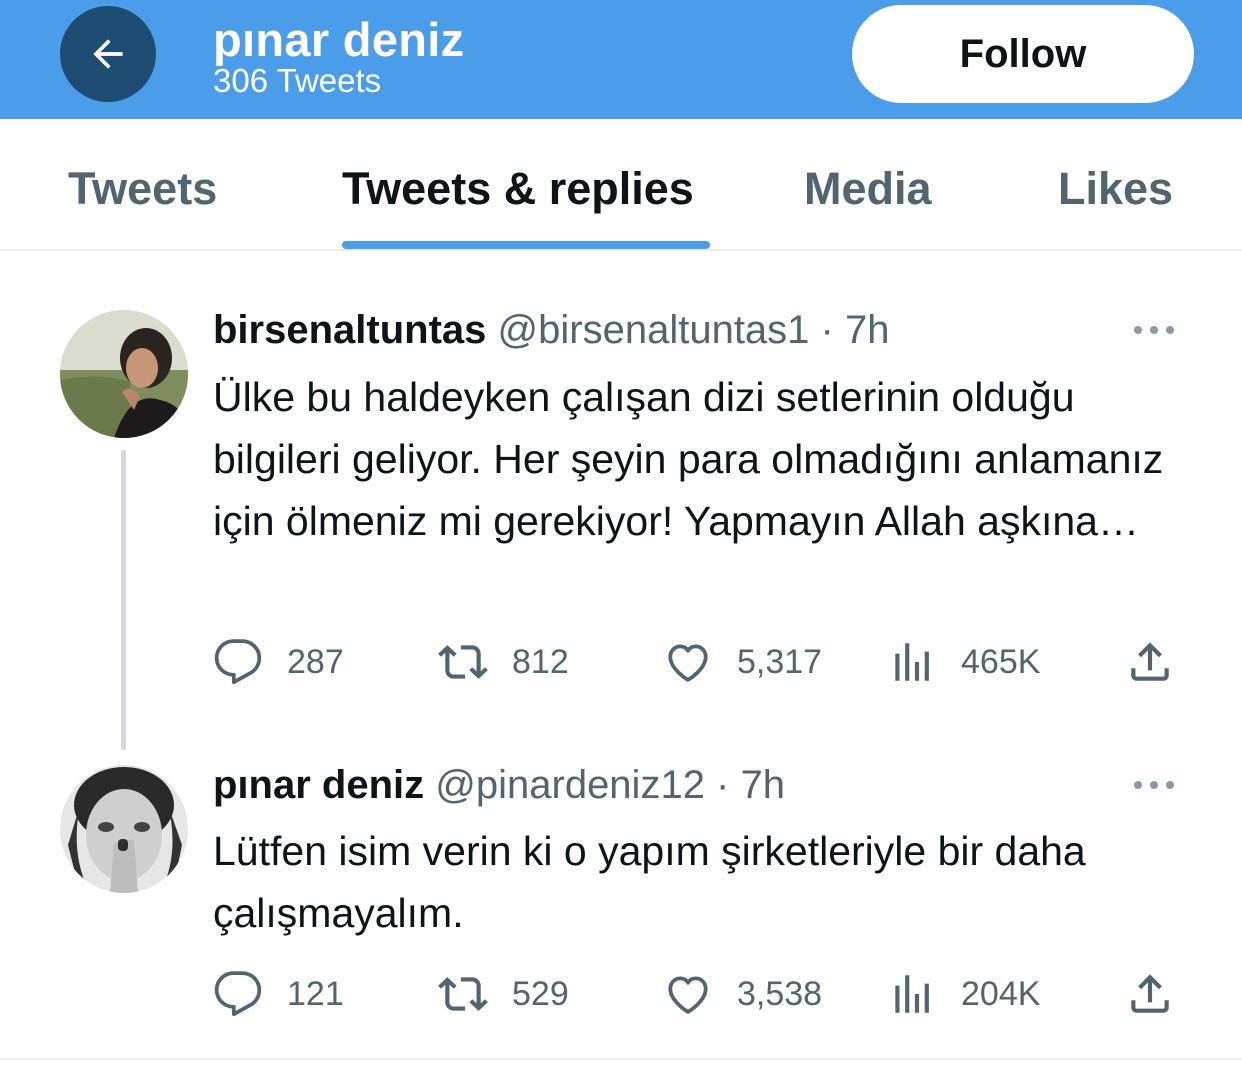 The width and height of the screenshot is (1242, 1075). Describe the element at coordinates (610, 785) in the screenshot. I see `author-handle-time: @pinardeniz12 · 7h` at that location.